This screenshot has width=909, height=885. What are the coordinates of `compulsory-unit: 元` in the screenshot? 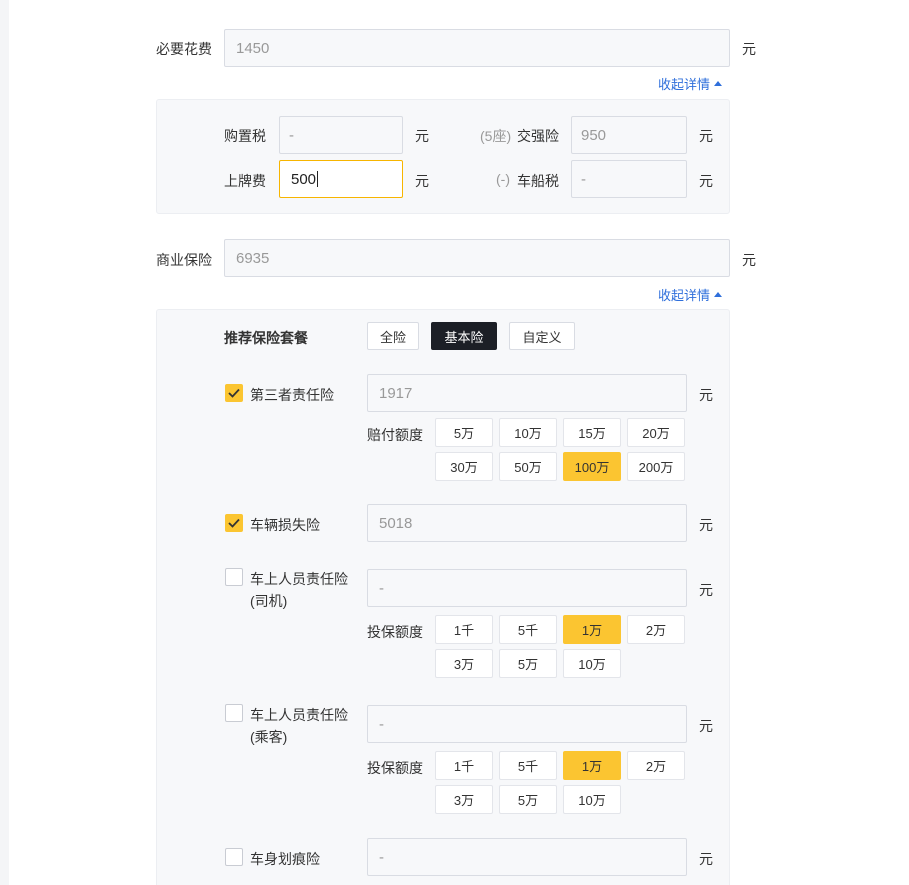 It's located at (706, 136).